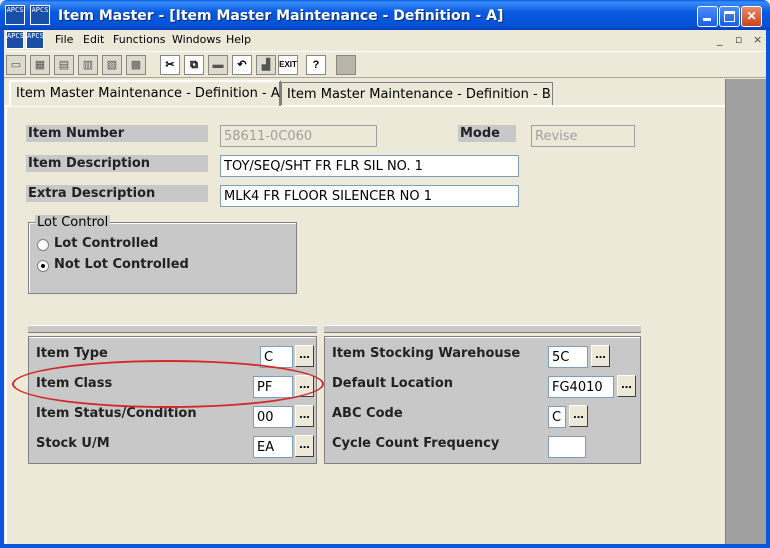  Describe the element at coordinates (581, 387) in the screenshot. I see `default-location-field: FG4010` at that location.